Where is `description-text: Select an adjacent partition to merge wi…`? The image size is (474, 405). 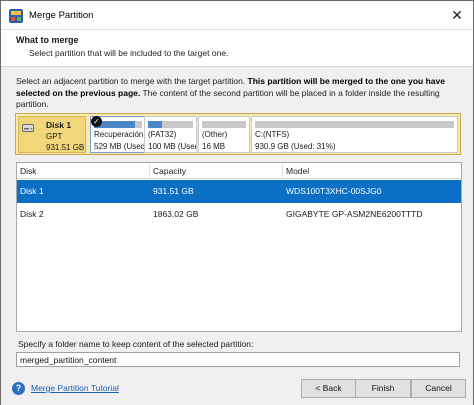
description-text: Select an adjacent partition to merge wi… is located at coordinates (132, 81).